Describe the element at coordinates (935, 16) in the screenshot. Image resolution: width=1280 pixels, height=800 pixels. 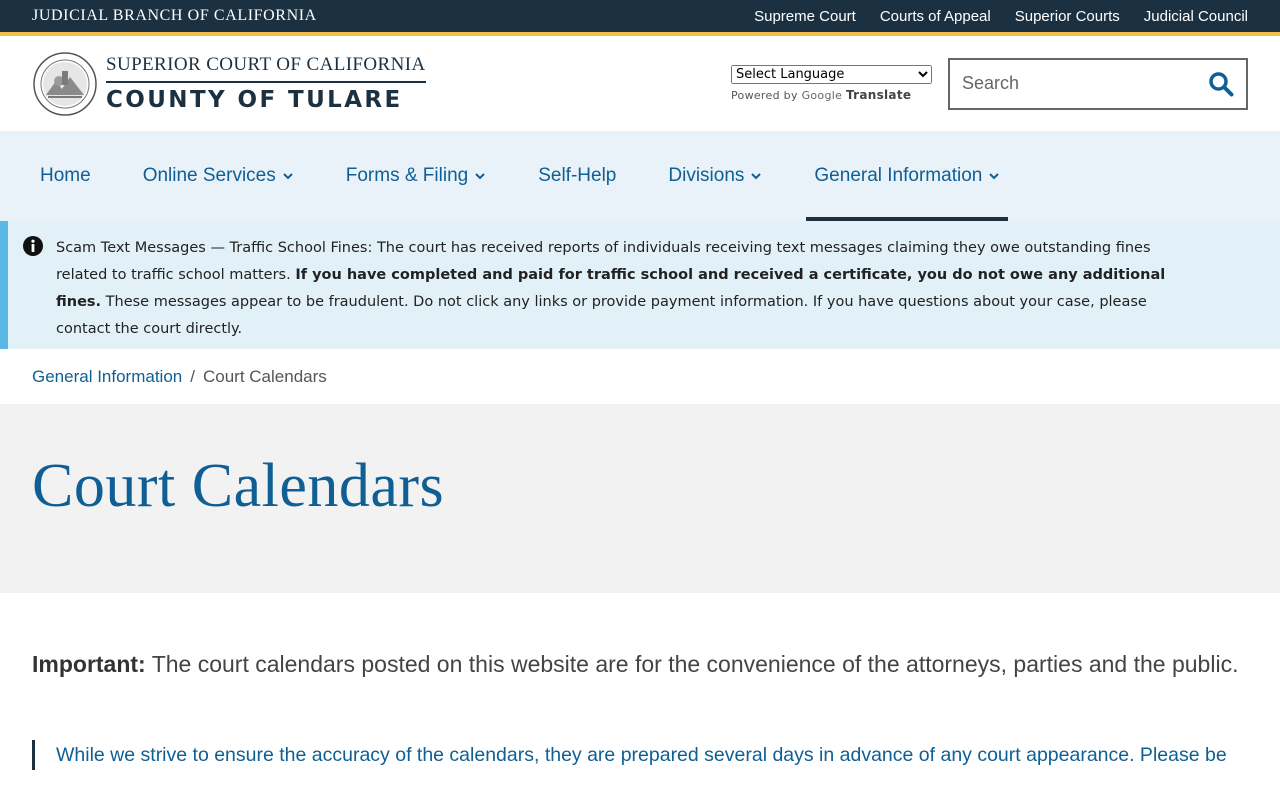
I see `link-courts-of-appeal: Courts of Appeal` at that location.